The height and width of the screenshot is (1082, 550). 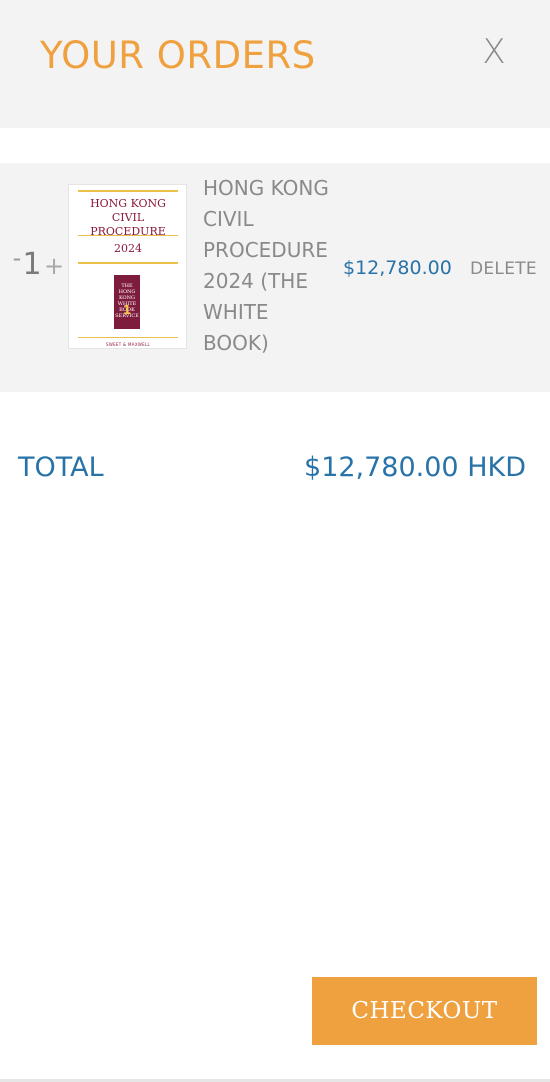 What do you see at coordinates (178, 55) in the screenshot?
I see `page-title: YOUR ORDERS` at bounding box center [178, 55].